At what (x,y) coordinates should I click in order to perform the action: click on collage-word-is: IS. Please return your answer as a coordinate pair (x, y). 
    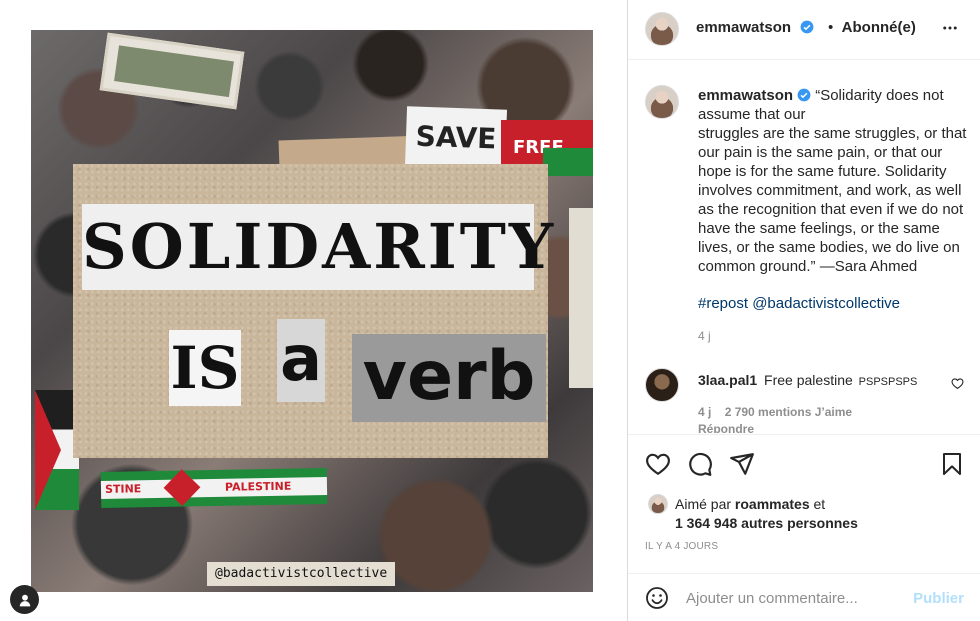
    Looking at the image, I should click on (205, 368).